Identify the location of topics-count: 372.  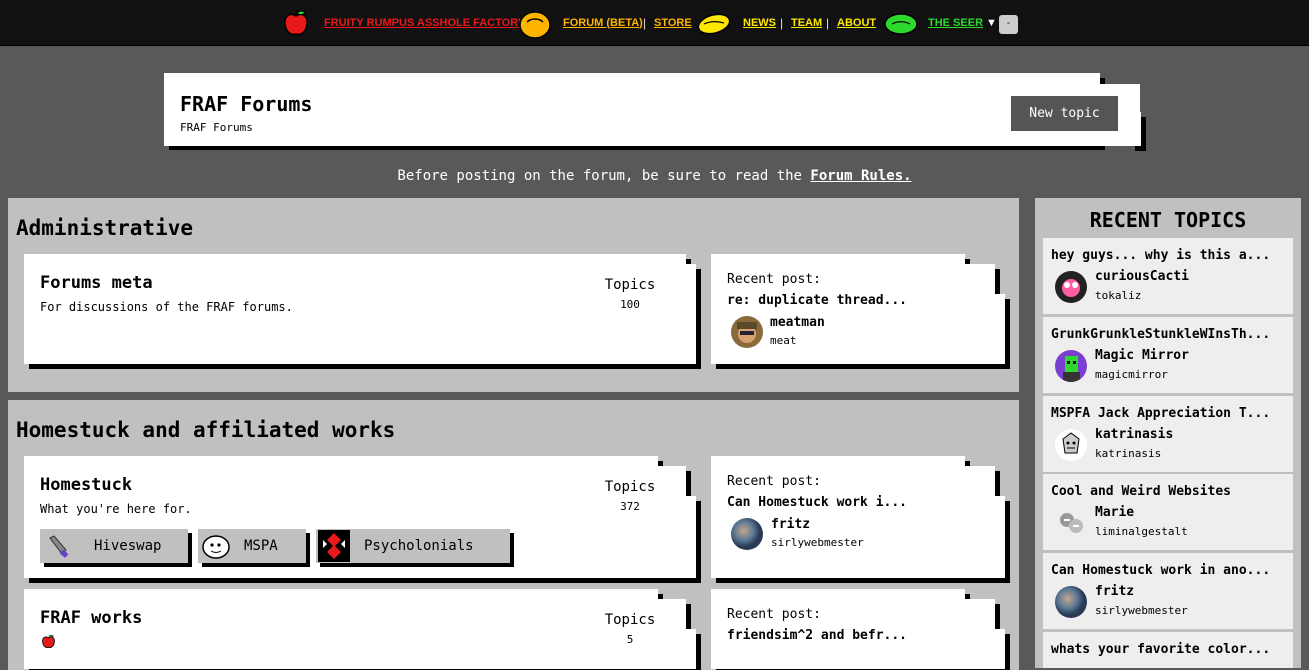
(630, 506).